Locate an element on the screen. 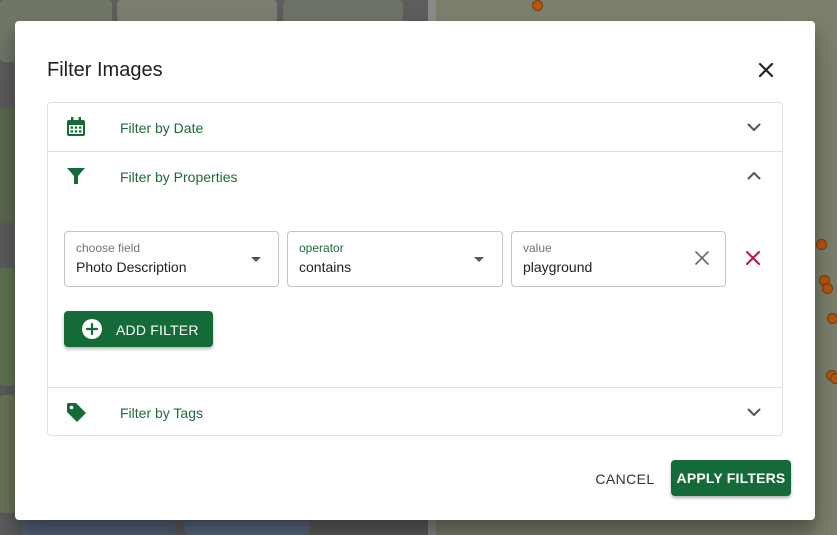 Image resolution: width=837 pixels, height=535 pixels. tag-icon is located at coordinates (76, 412).